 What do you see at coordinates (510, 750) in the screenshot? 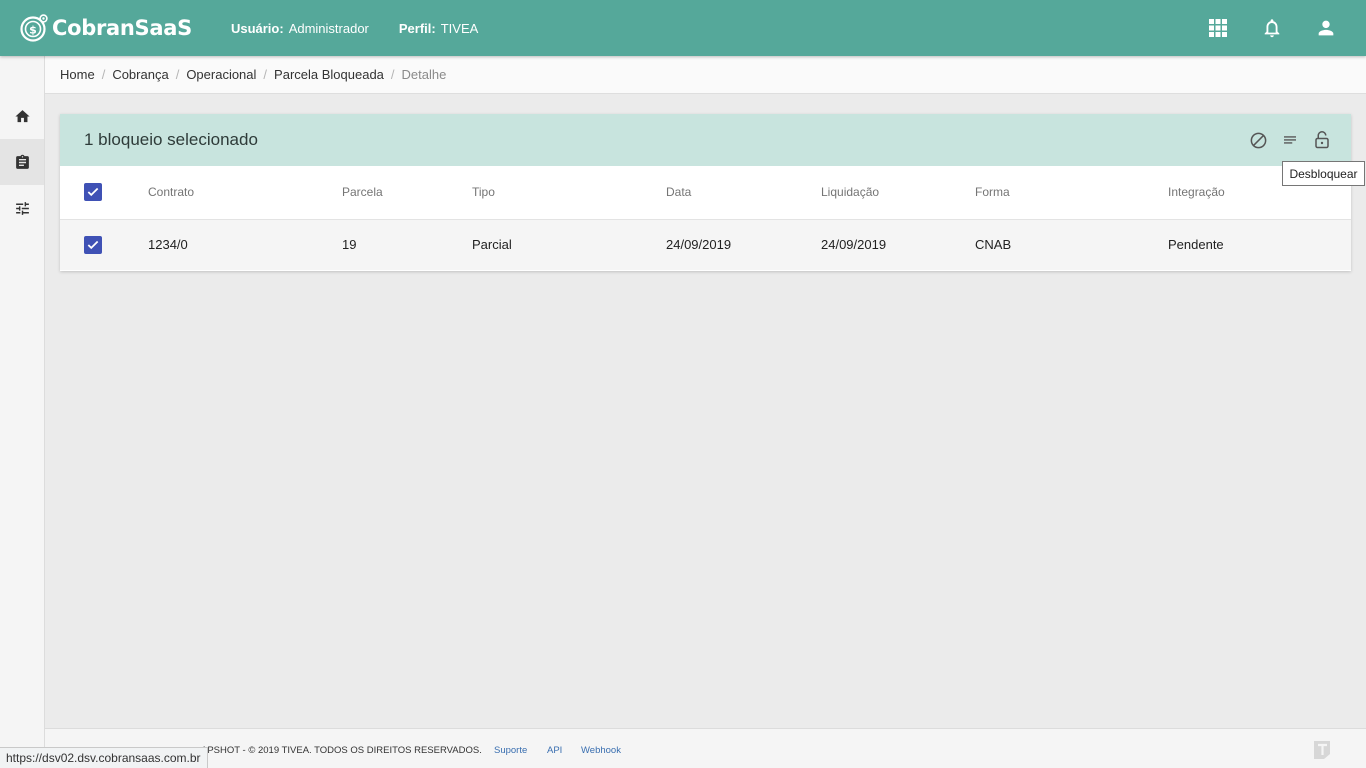
I see `footer-link-suporte: Suporte` at bounding box center [510, 750].